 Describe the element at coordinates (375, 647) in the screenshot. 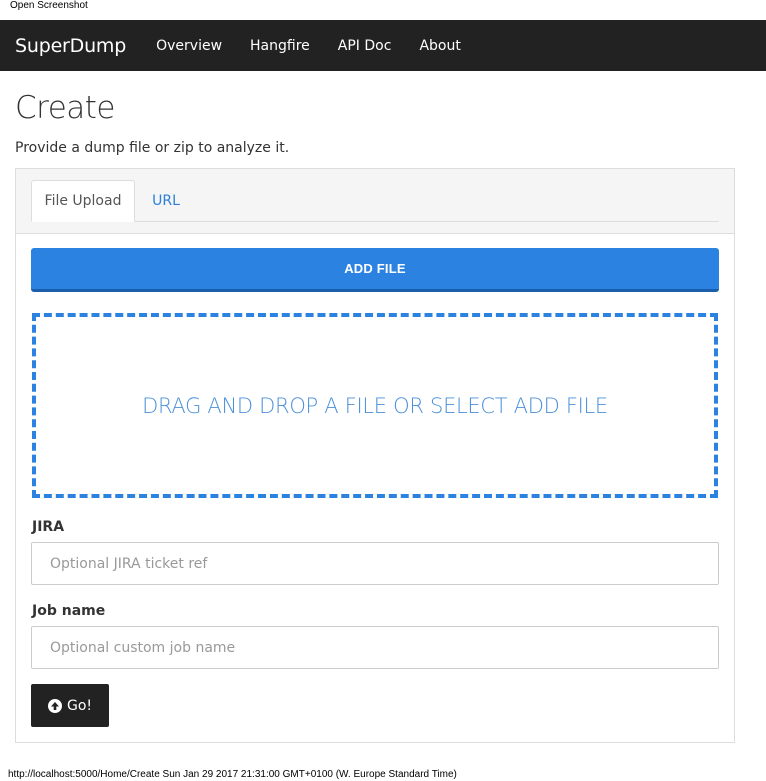

I see `job-name-input` at that location.